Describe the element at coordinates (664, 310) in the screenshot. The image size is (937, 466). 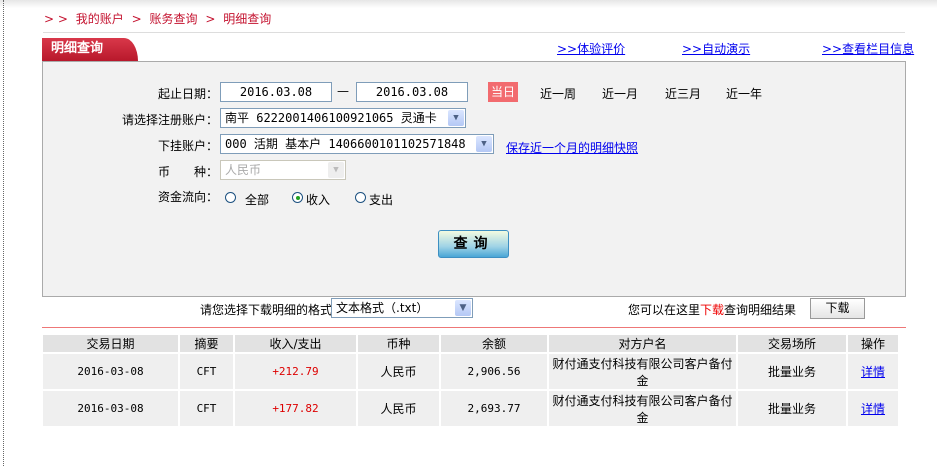
I see `hint-text: 您可以在这里` at that location.